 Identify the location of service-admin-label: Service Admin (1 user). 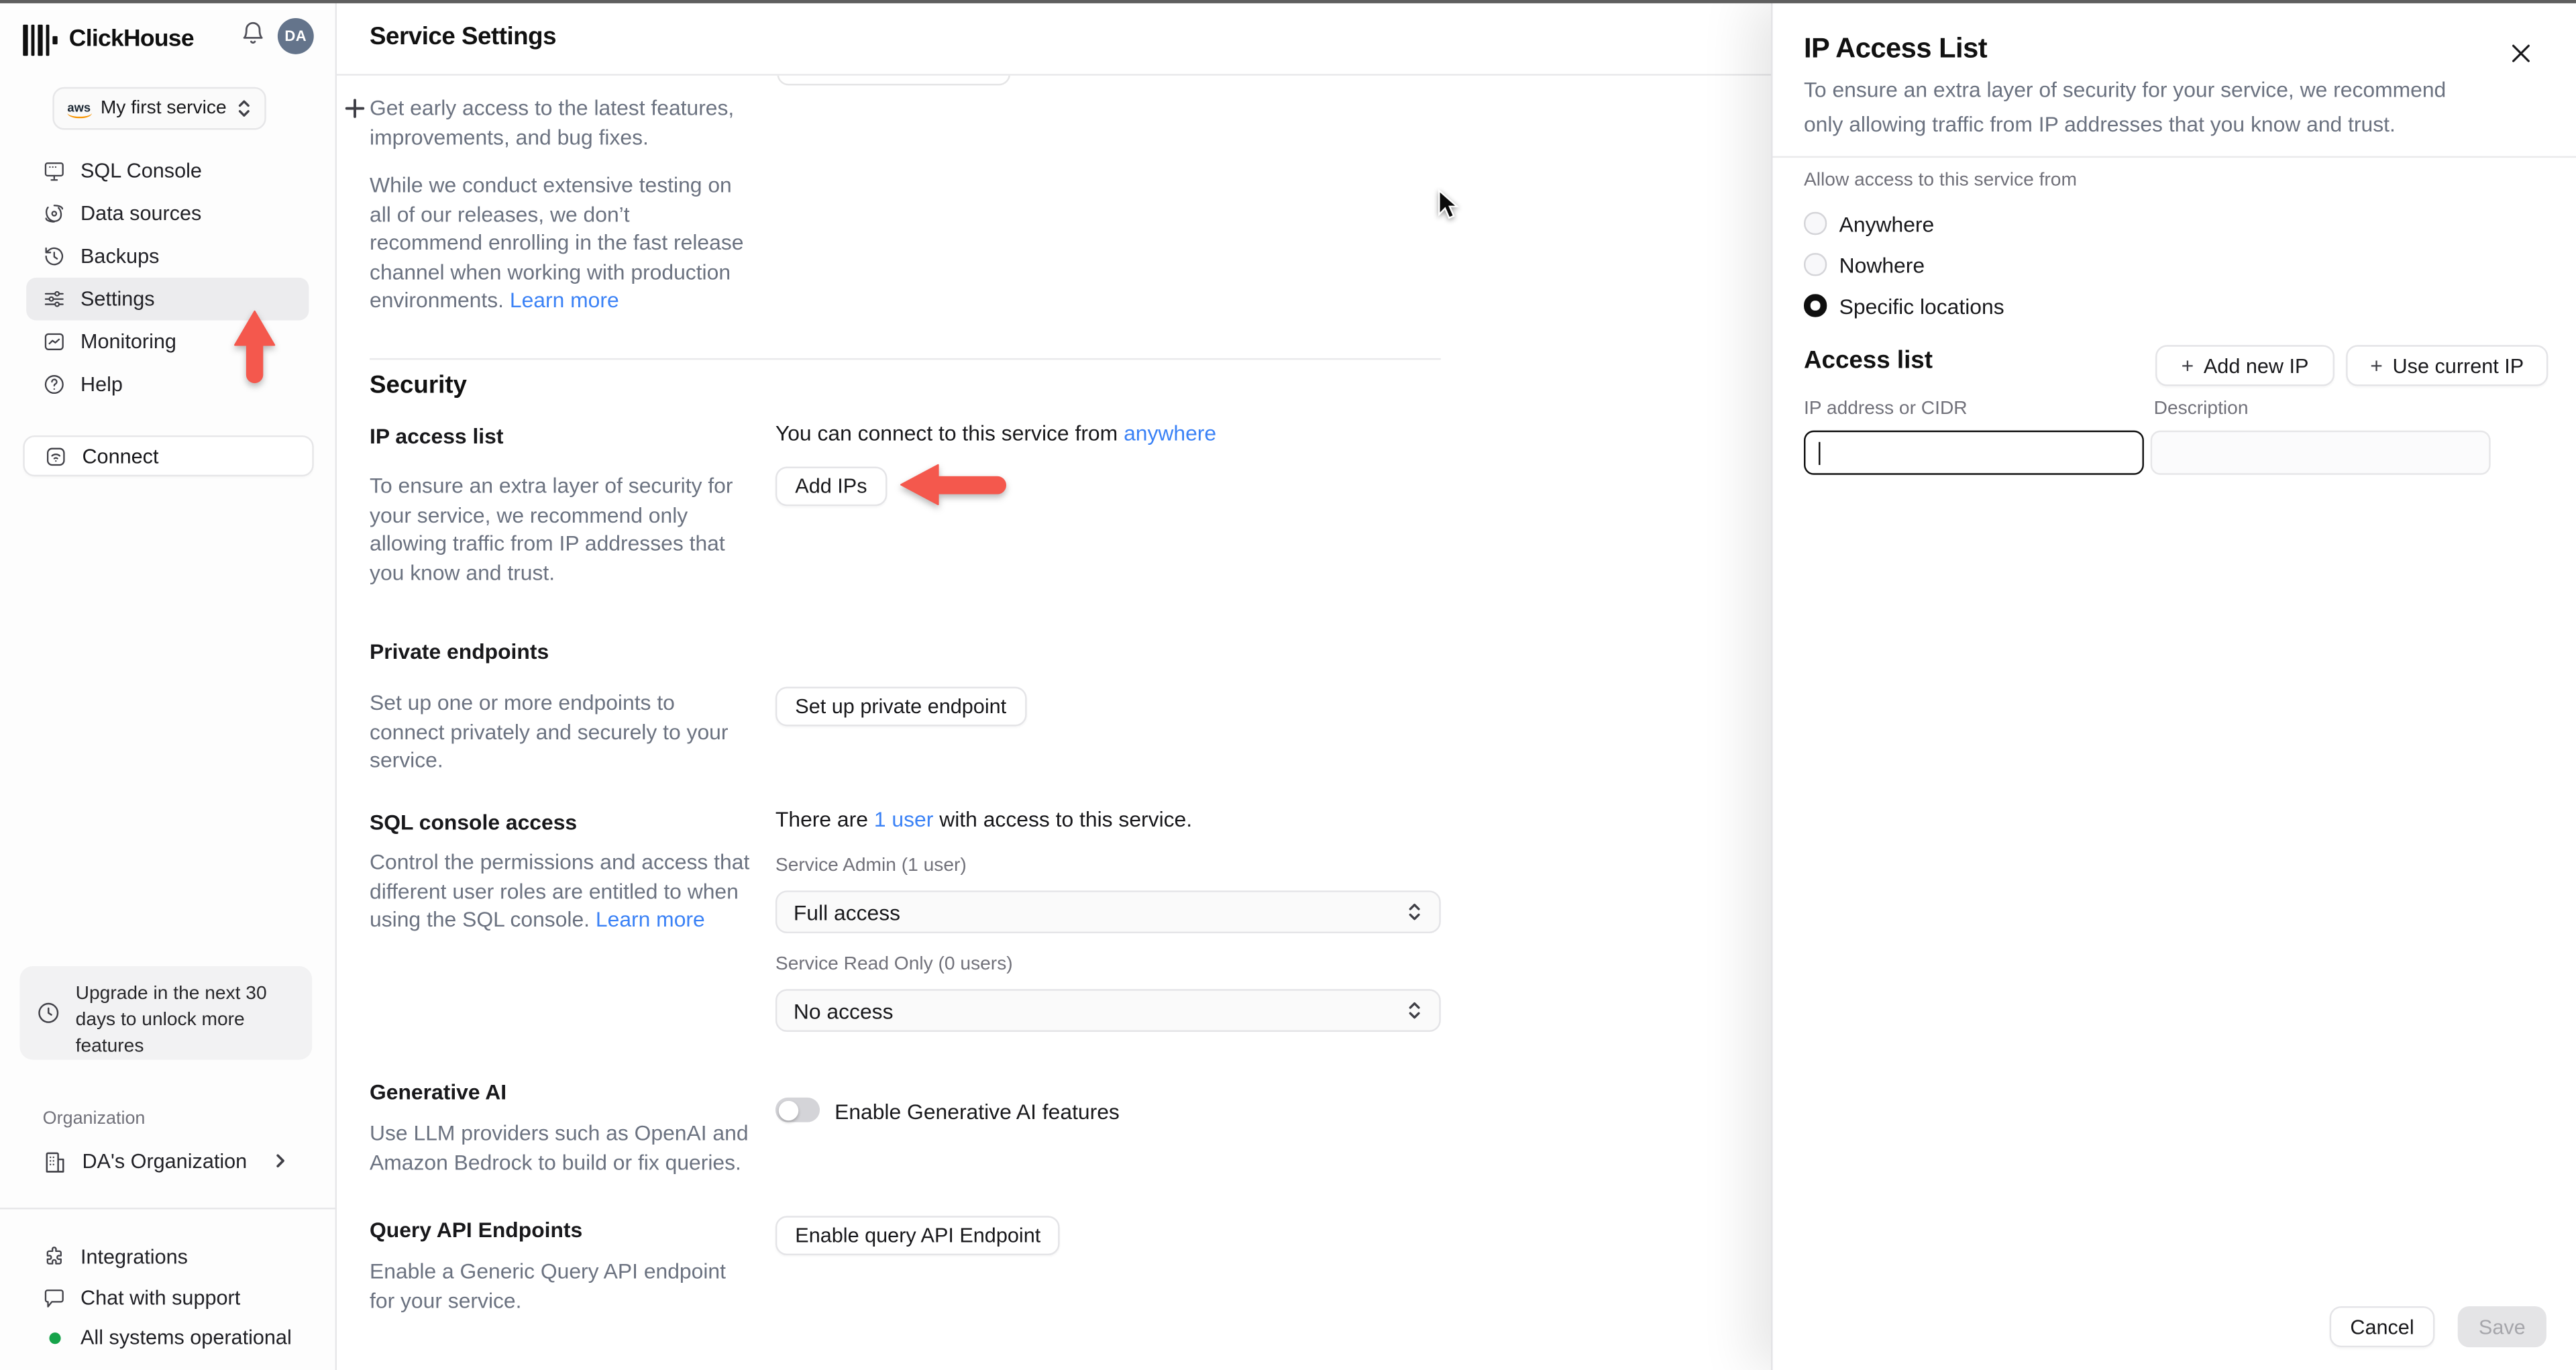
(871, 865).